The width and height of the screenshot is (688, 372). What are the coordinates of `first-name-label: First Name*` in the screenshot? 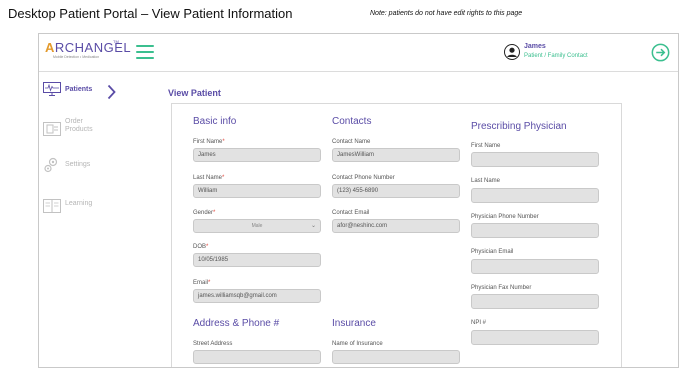 It's located at (209, 142).